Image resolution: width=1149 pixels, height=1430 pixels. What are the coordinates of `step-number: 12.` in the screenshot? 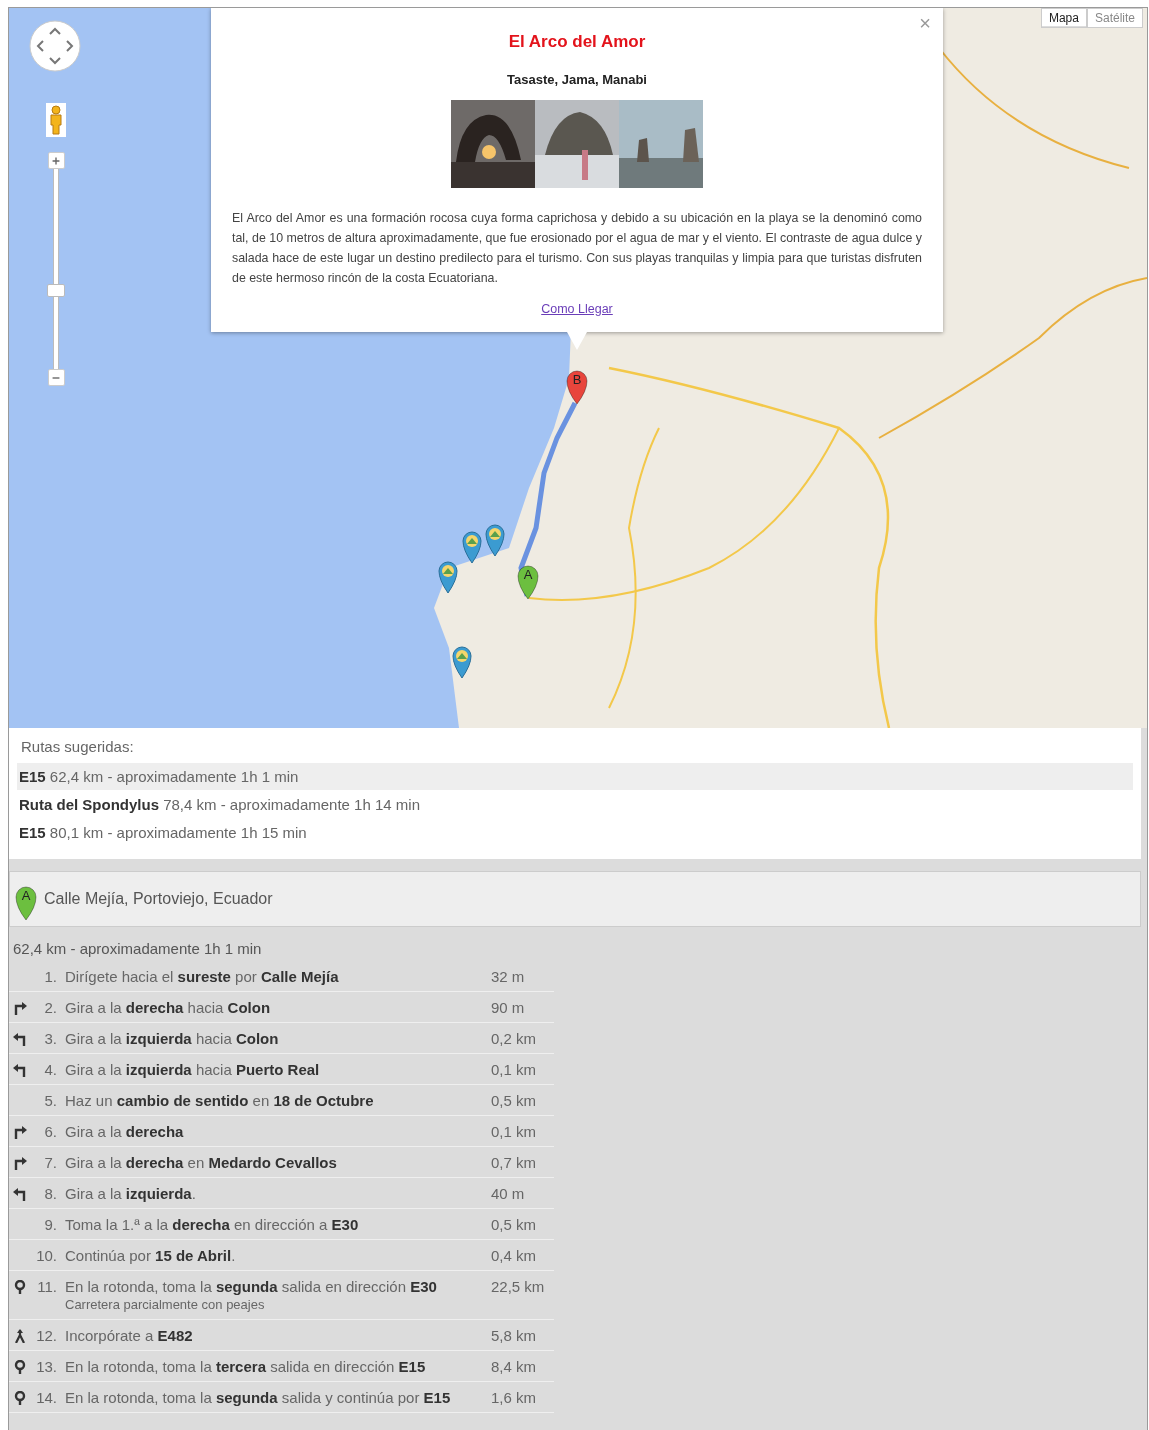 It's located at (46, 1335).